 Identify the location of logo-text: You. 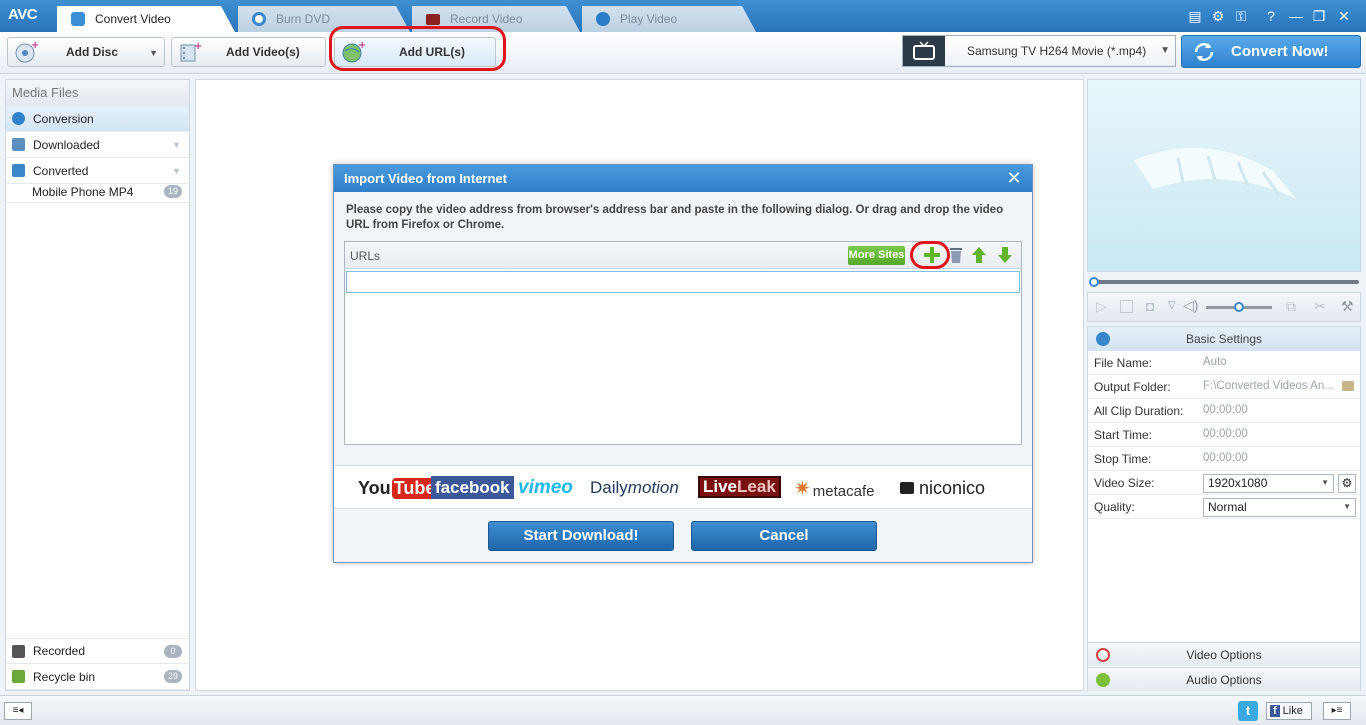
(374, 487).